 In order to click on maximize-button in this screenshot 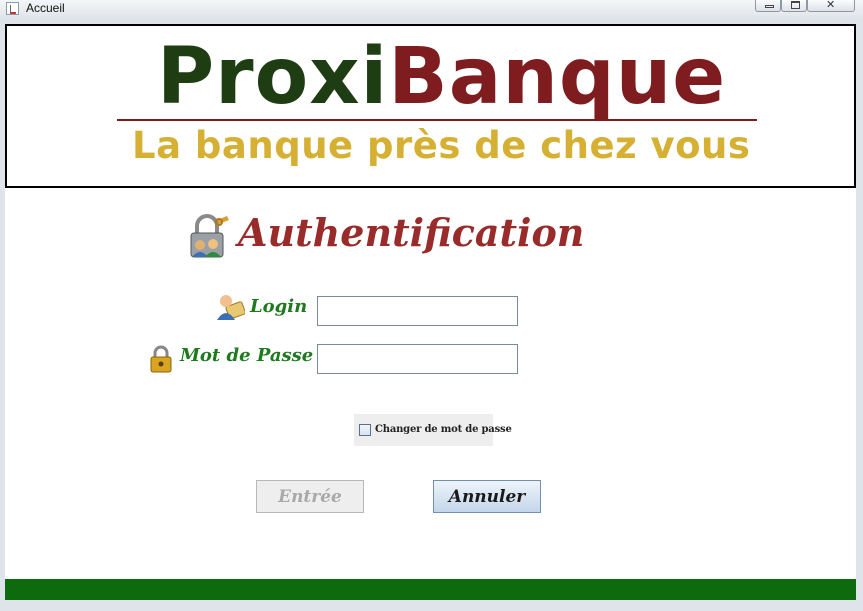, I will do `click(794, 6)`.